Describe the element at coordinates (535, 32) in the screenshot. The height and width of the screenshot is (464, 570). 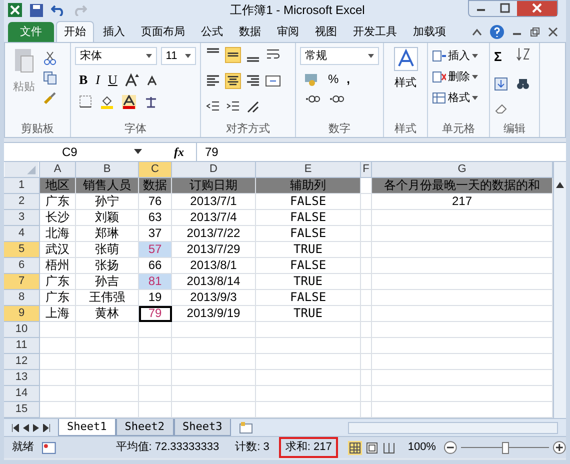
I see `restore-icon` at that location.